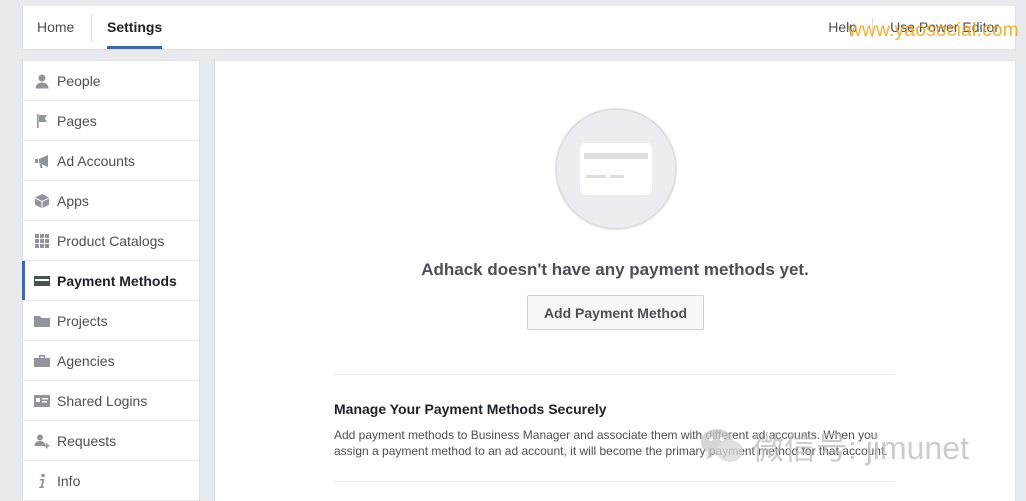 This screenshot has width=1026, height=501. I want to click on cube-icon, so click(42, 201).